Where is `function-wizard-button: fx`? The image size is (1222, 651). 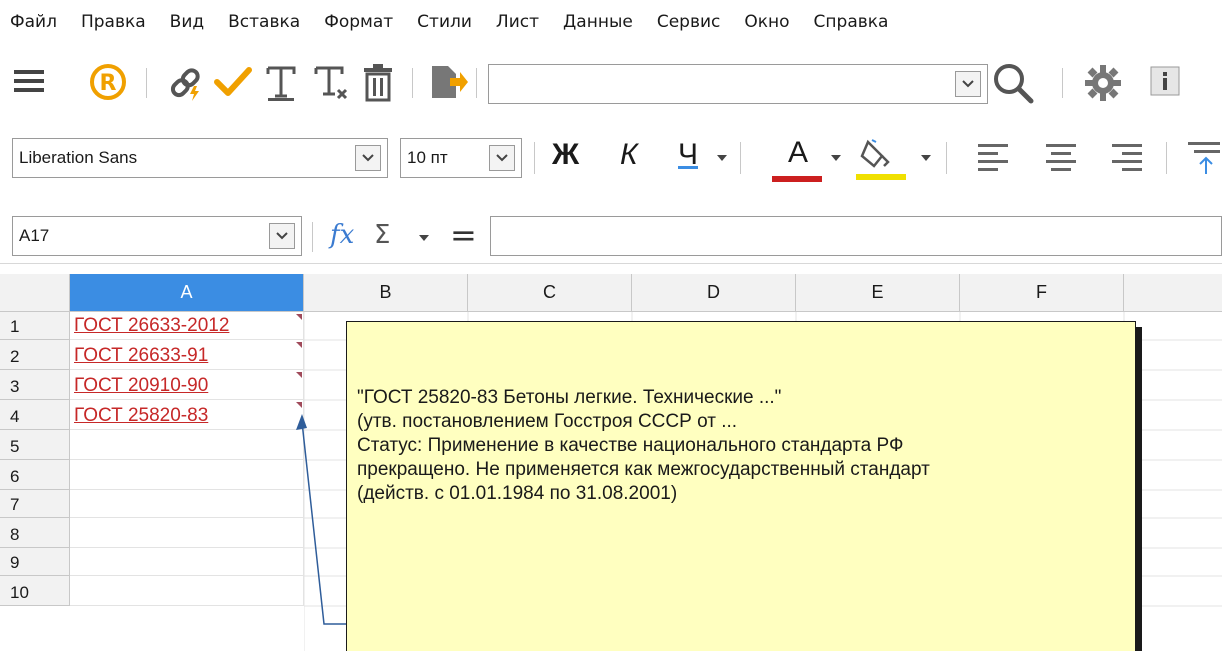 function-wizard-button: fx is located at coordinates (342, 235).